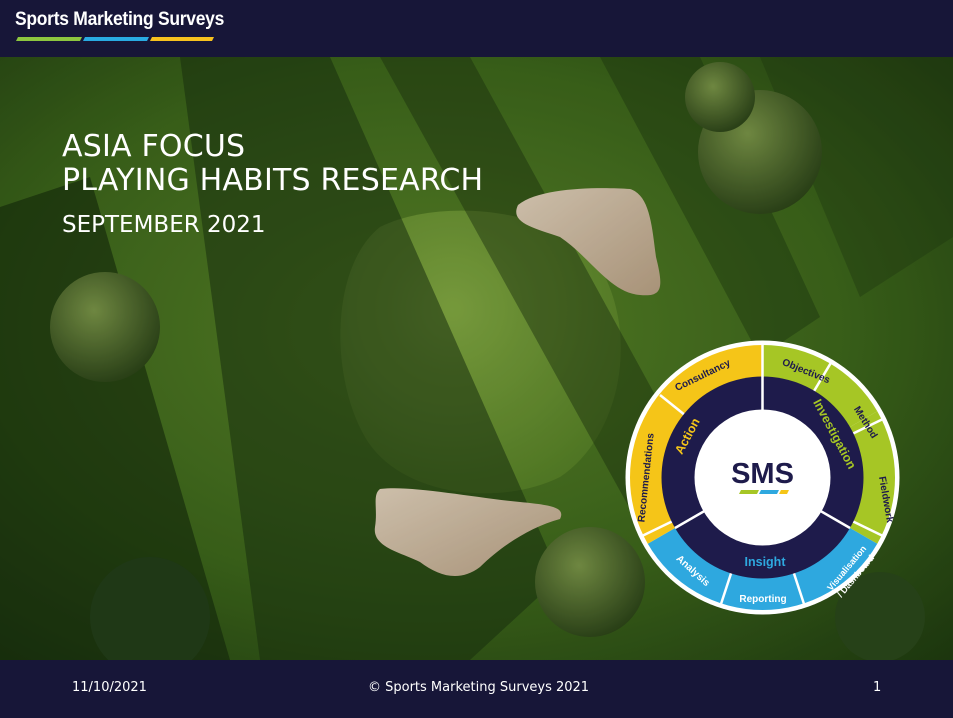 This screenshot has width=953, height=718. What do you see at coordinates (476, 28) in the screenshot?
I see `header-bar: Sports Marketing Surveys` at bounding box center [476, 28].